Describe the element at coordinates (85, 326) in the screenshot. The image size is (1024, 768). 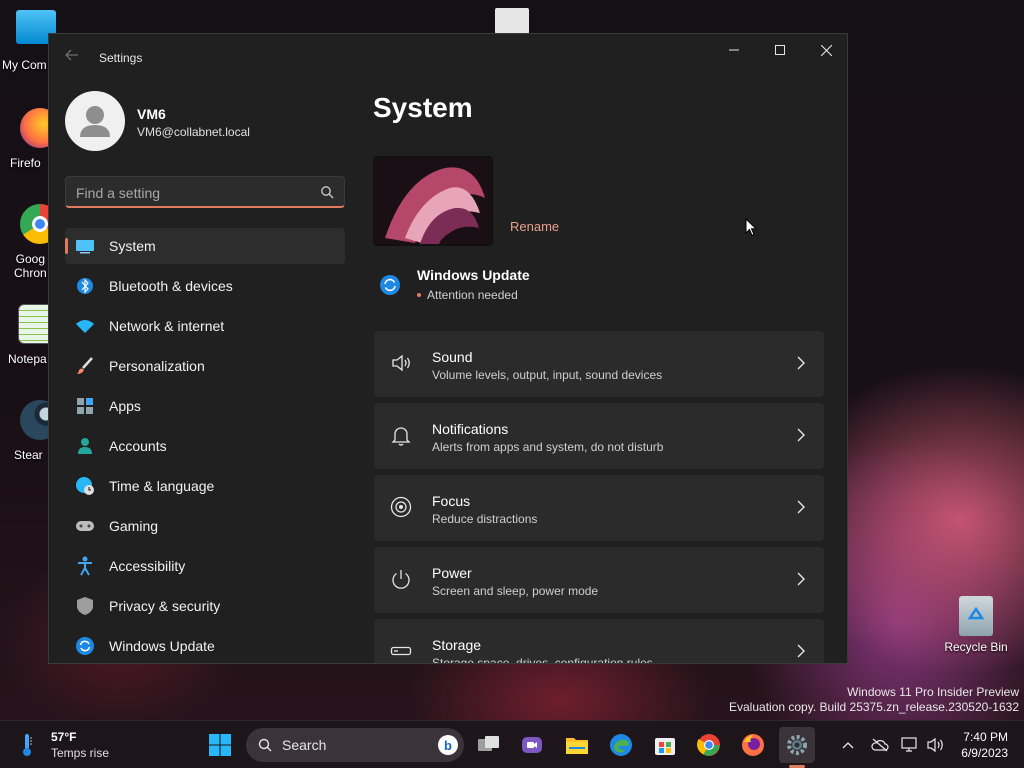
I see `wifi-icon` at that location.